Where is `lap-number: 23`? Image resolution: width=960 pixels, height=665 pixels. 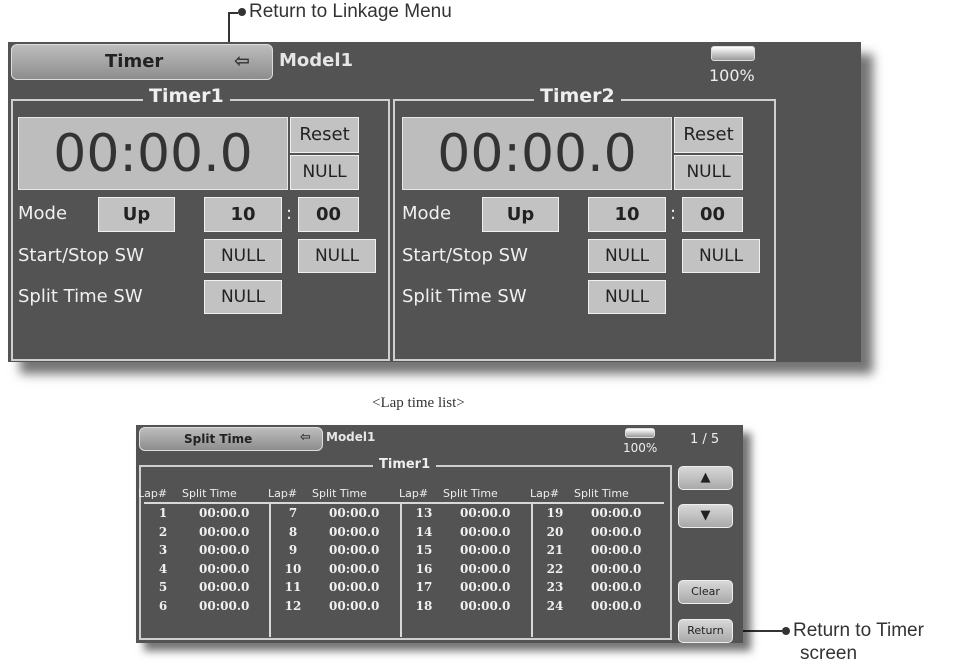
lap-number: 23 is located at coordinates (555, 587).